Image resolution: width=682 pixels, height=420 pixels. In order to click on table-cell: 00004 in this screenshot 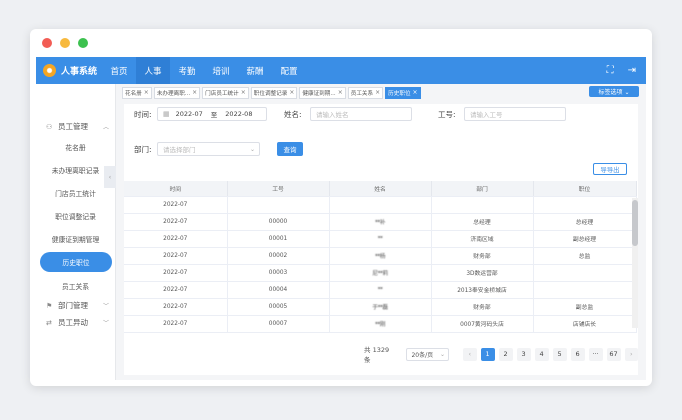, I will do `click(278, 290)`.